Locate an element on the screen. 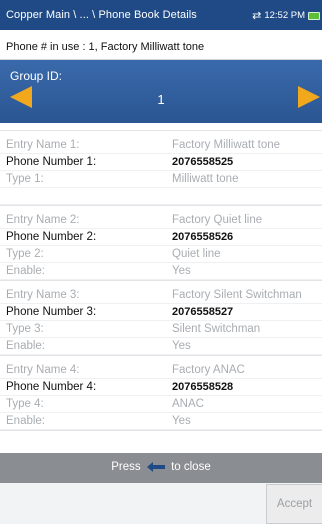 This screenshot has height=524, width=322. close-hint-bar: Press to close is located at coordinates (161, 468).